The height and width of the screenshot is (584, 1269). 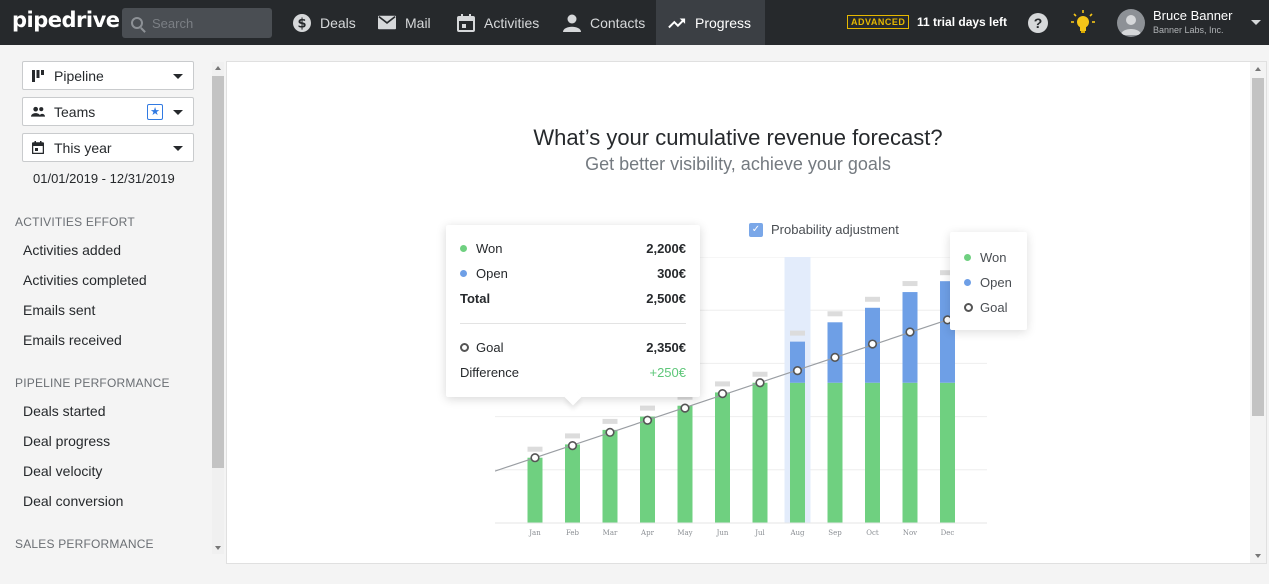 What do you see at coordinates (572, 23) in the screenshot?
I see `person-icon` at bounding box center [572, 23].